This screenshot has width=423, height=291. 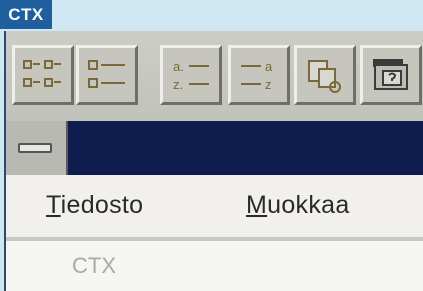 I want to click on document-label: CTX, so click(x=94, y=265).